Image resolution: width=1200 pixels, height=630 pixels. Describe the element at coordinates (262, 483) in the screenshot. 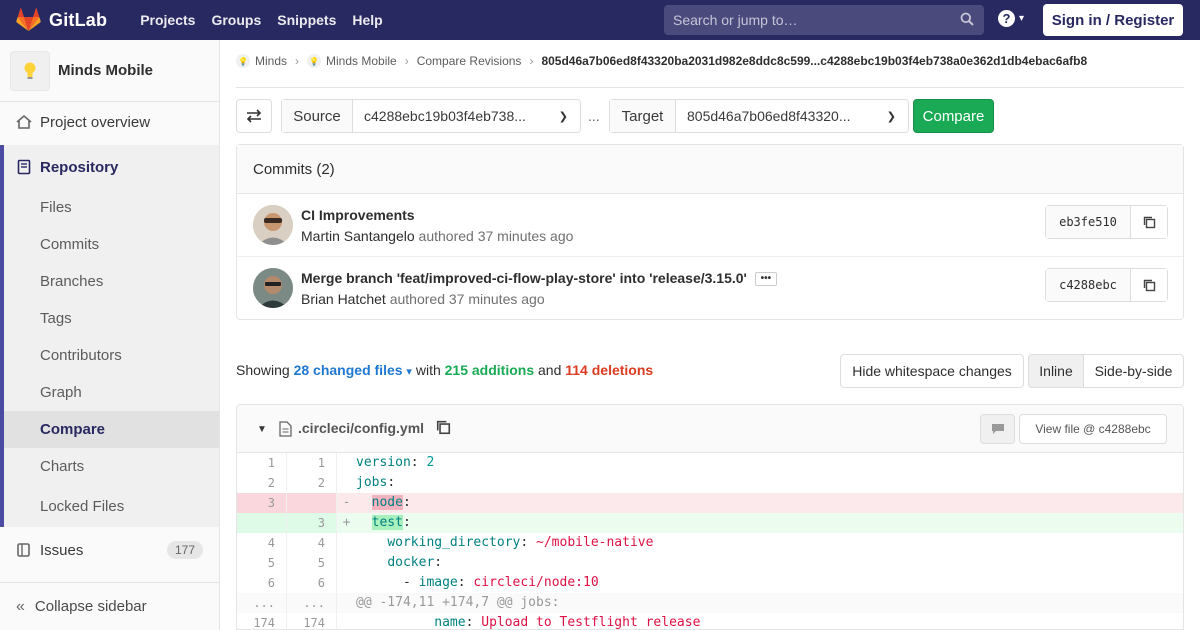

I see `old-line-number: 2` at that location.